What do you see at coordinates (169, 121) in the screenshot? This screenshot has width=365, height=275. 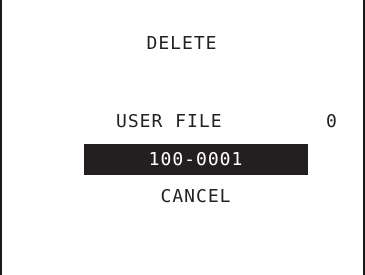 I see `user-file-label: USER FILE` at bounding box center [169, 121].